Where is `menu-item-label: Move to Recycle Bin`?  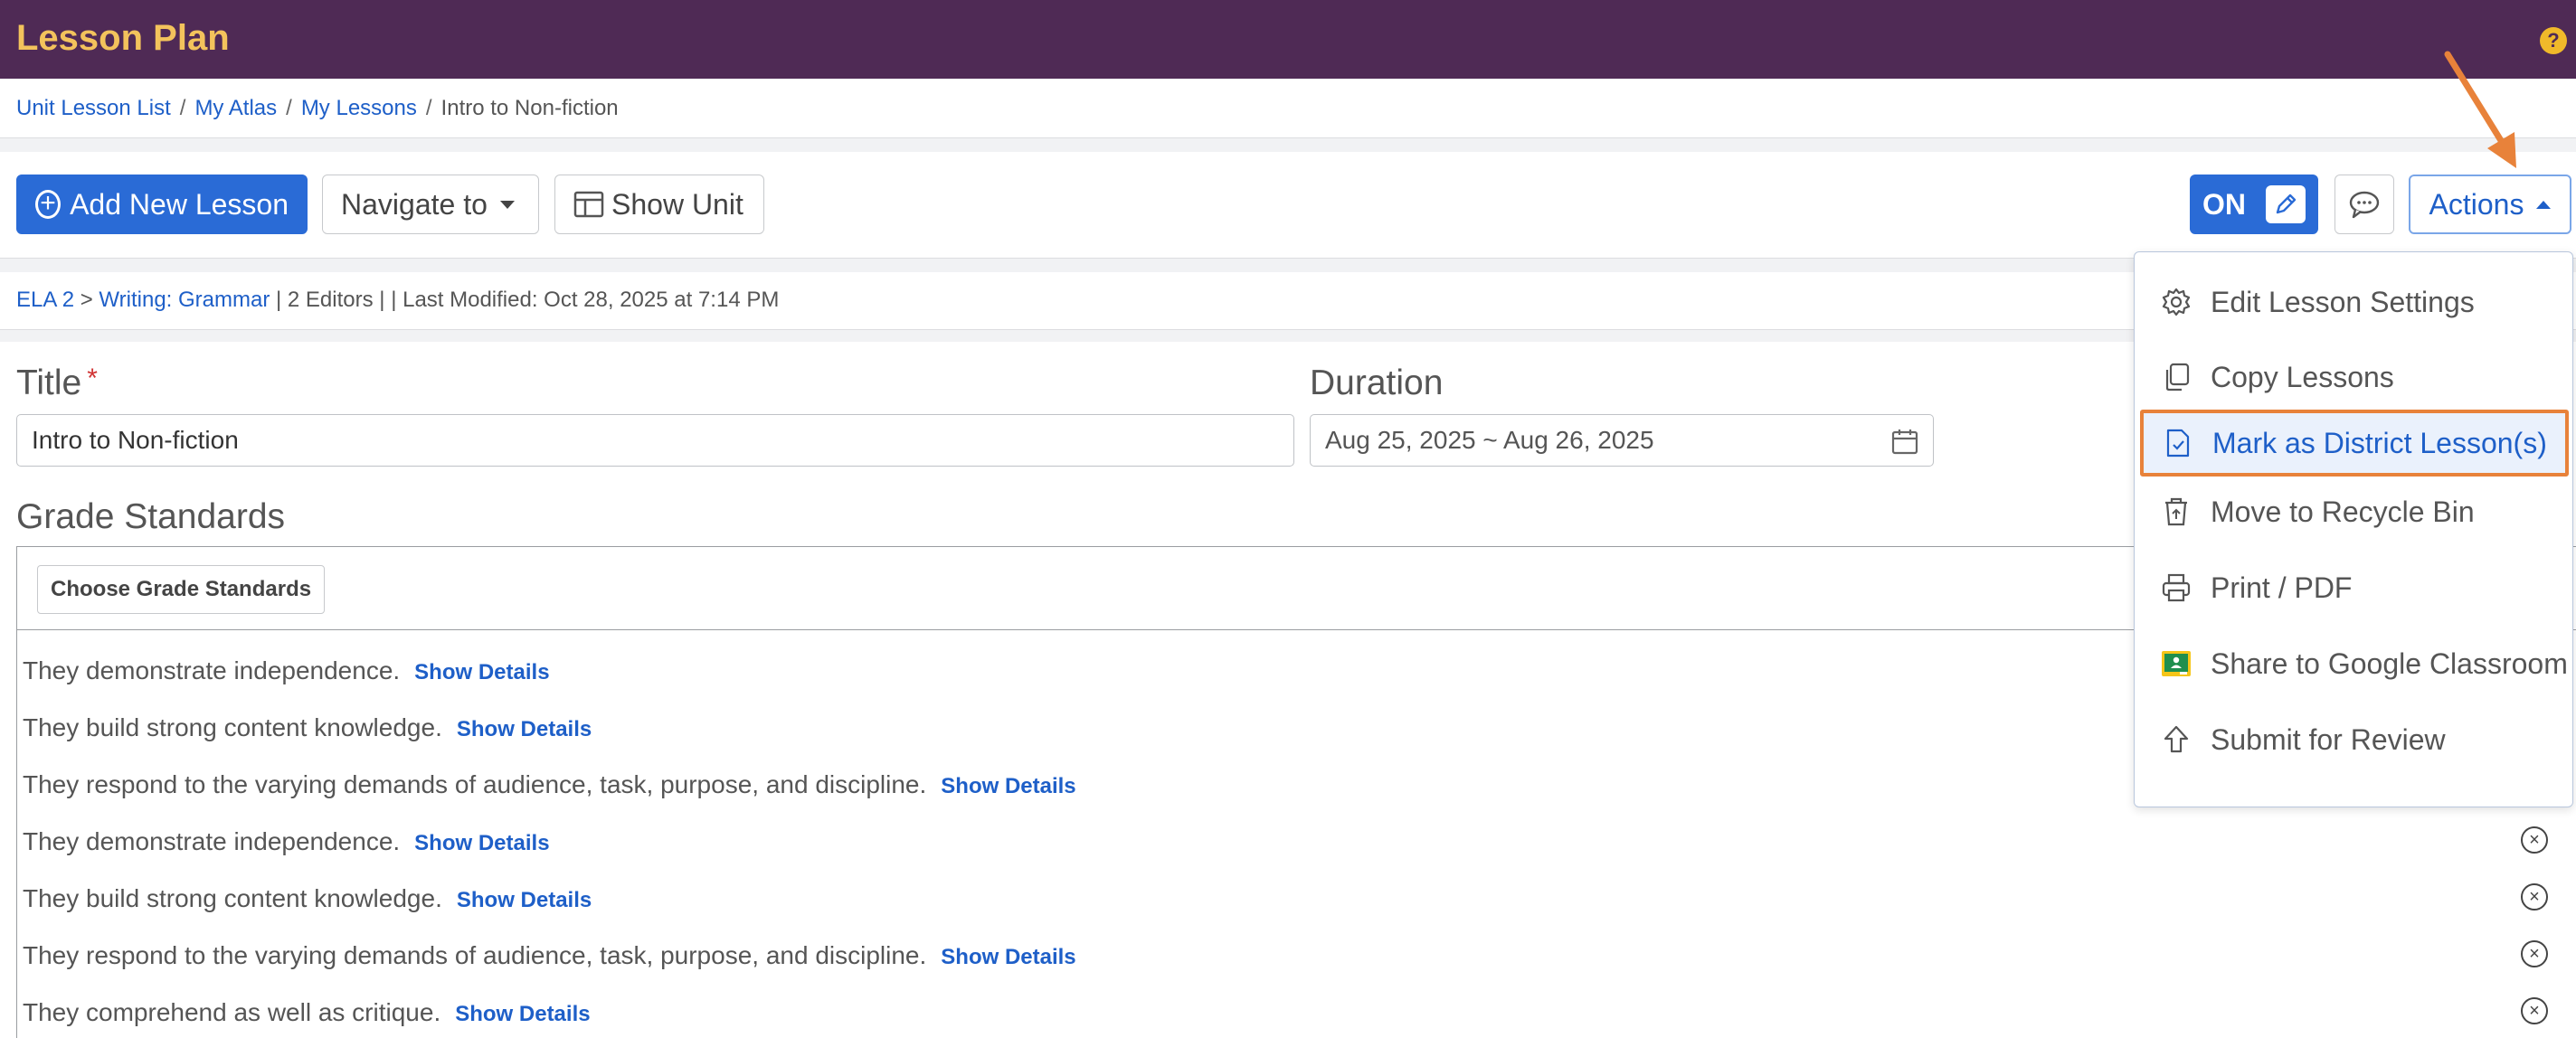
menu-item-label: Move to Recycle Bin is located at coordinates (2343, 512).